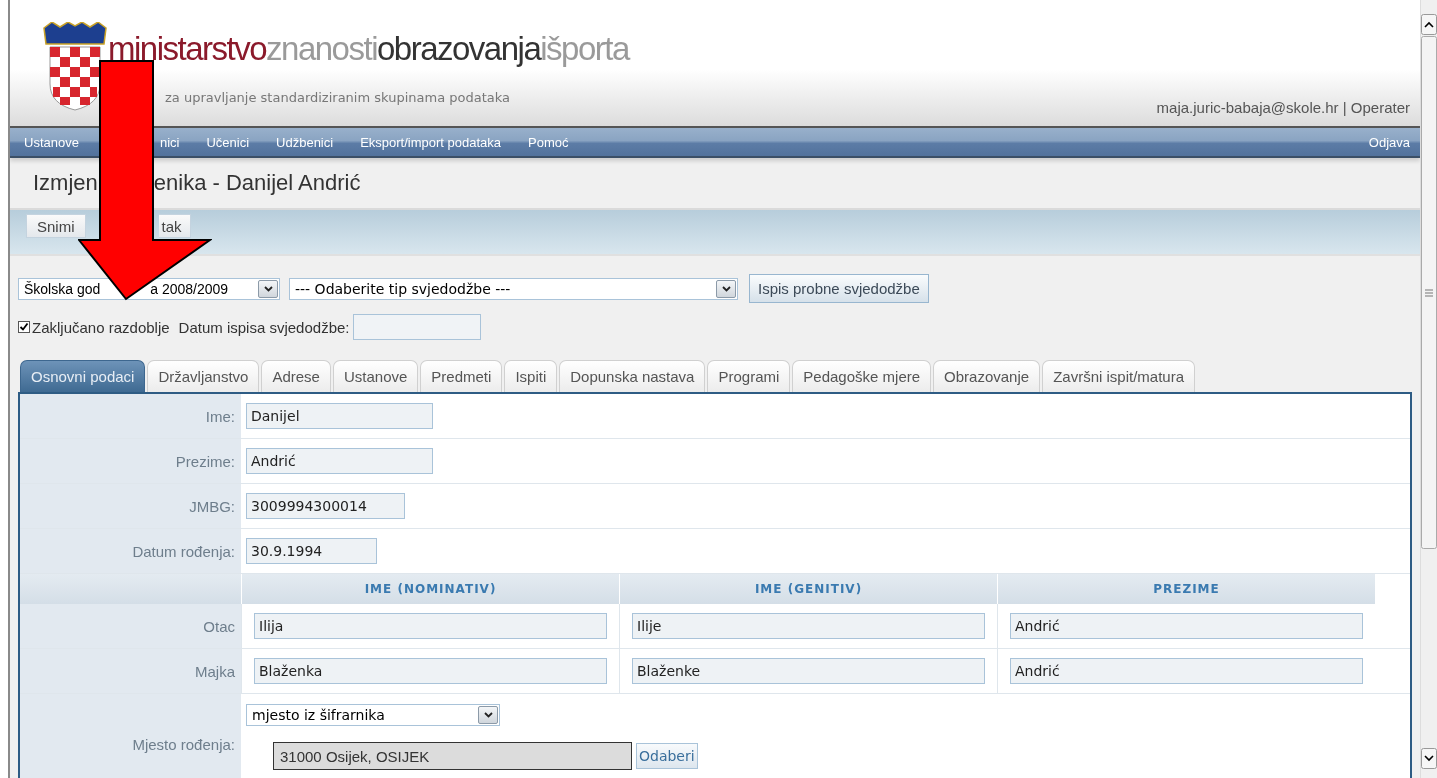 The image size is (1437, 778). I want to click on choose-button: Odaberi, so click(667, 756).